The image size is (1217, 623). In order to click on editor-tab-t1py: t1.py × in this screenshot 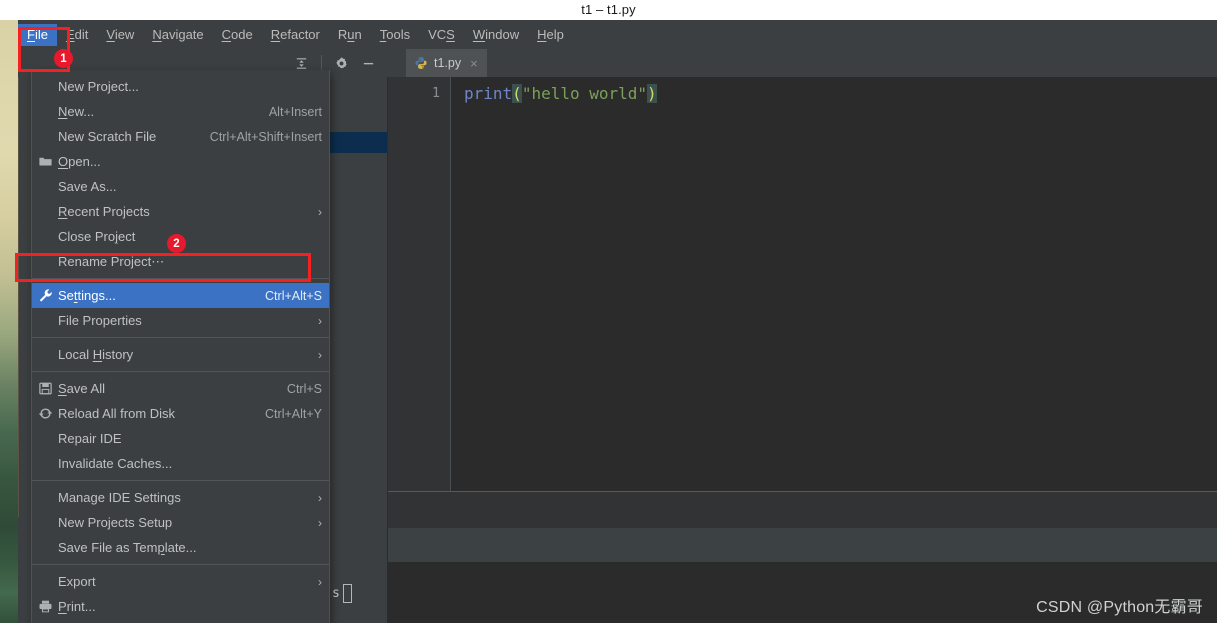, I will do `click(446, 63)`.